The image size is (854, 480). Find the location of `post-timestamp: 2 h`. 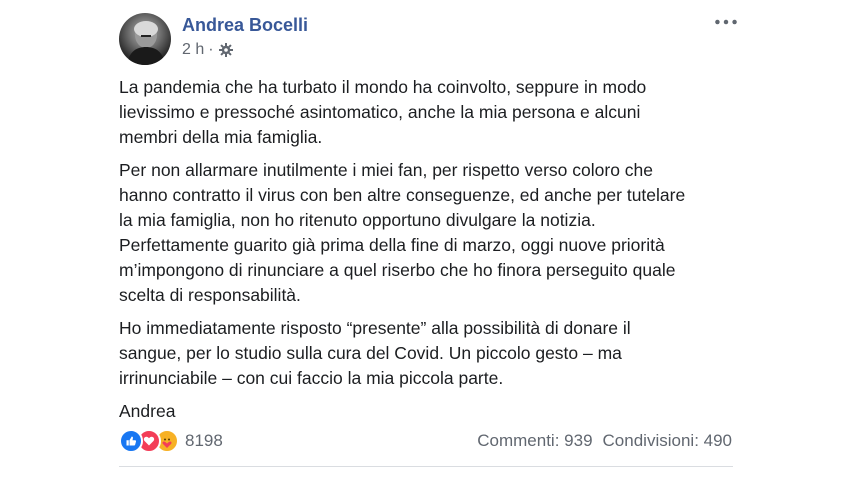

post-timestamp: 2 h is located at coordinates (193, 50).